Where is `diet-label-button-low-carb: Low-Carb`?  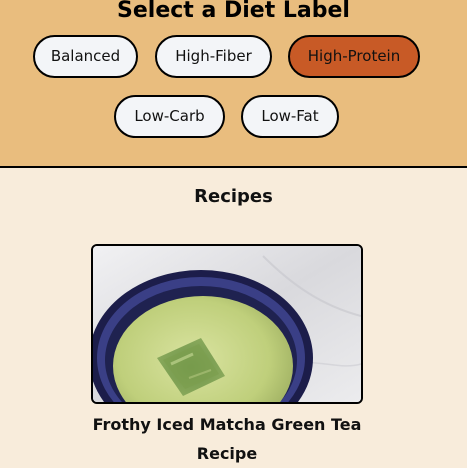 diet-label-button-low-carb: Low-Carb is located at coordinates (169, 116).